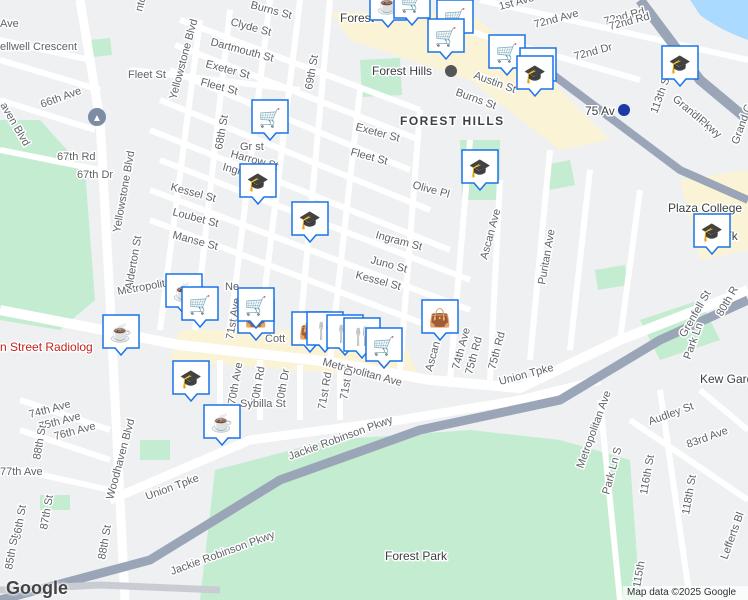 The width and height of the screenshot is (748, 600). What do you see at coordinates (232, 287) in the screenshot?
I see `map-label: Ne` at bounding box center [232, 287].